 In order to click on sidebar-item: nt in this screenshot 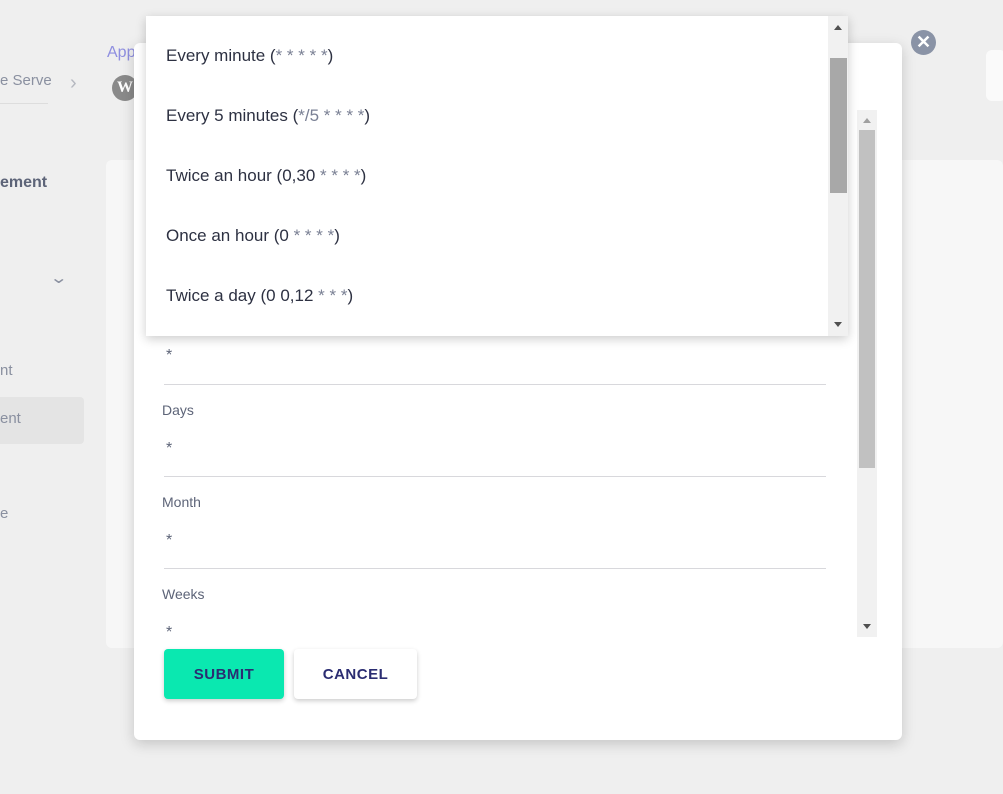, I will do `click(6, 370)`.